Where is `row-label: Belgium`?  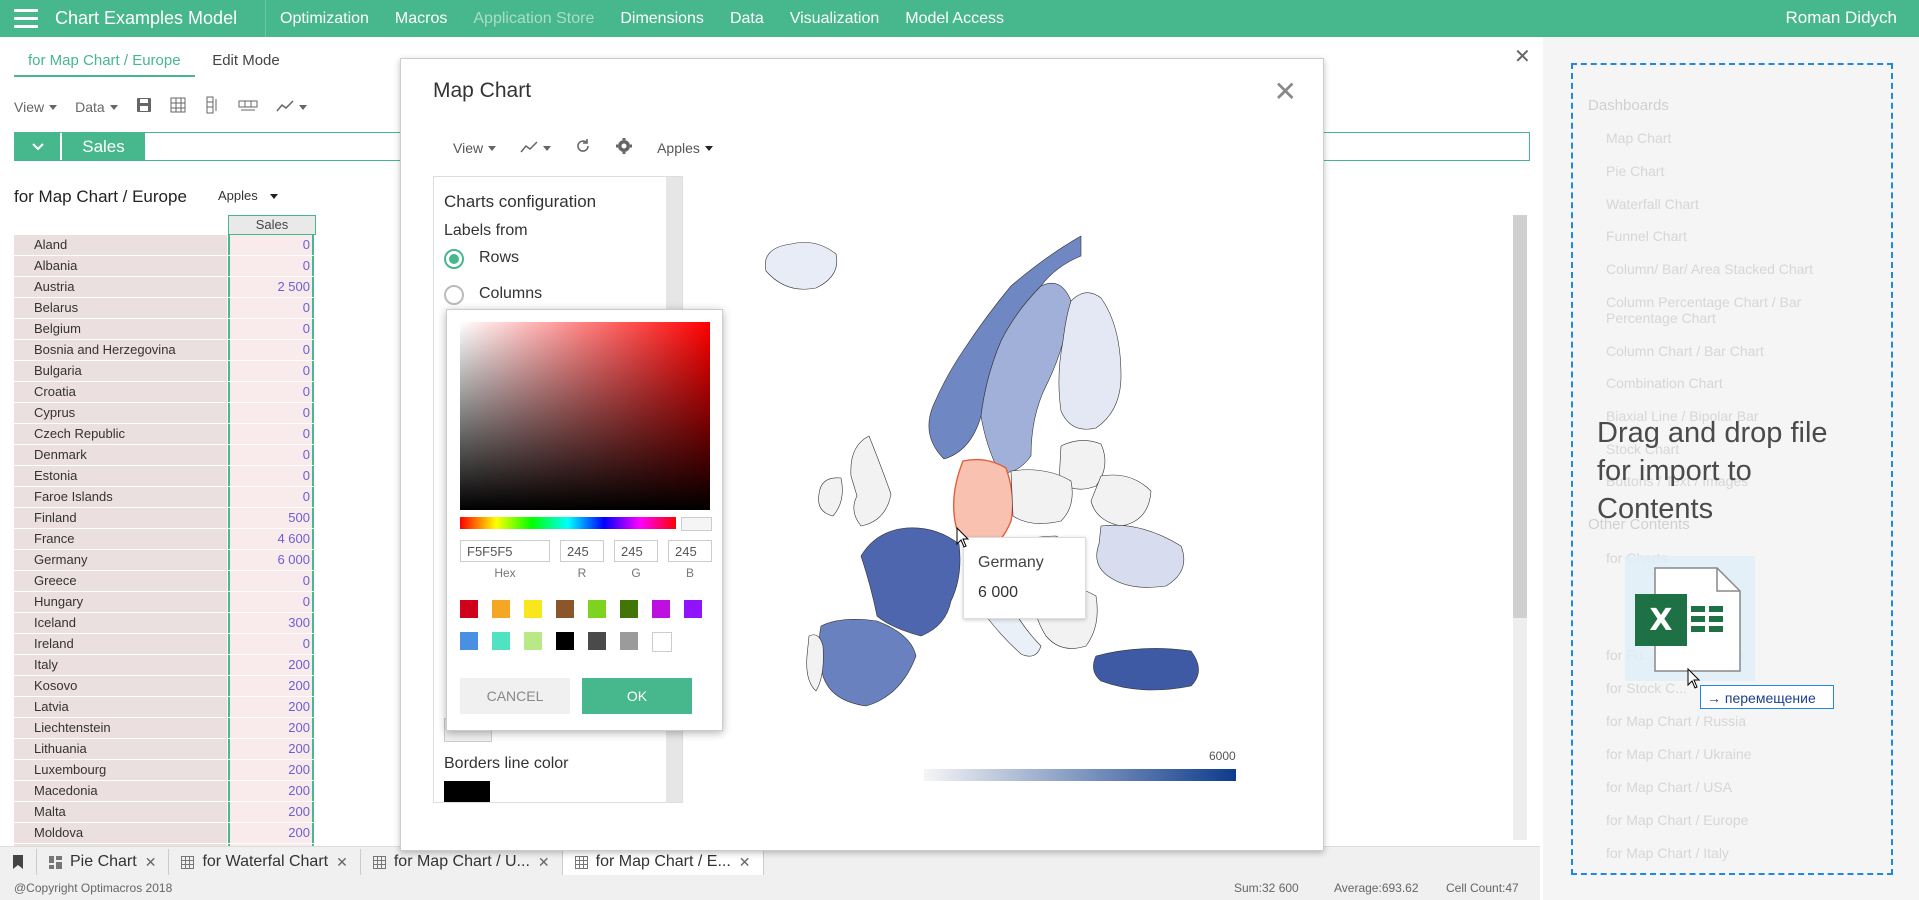
row-label: Belgium is located at coordinates (120, 329).